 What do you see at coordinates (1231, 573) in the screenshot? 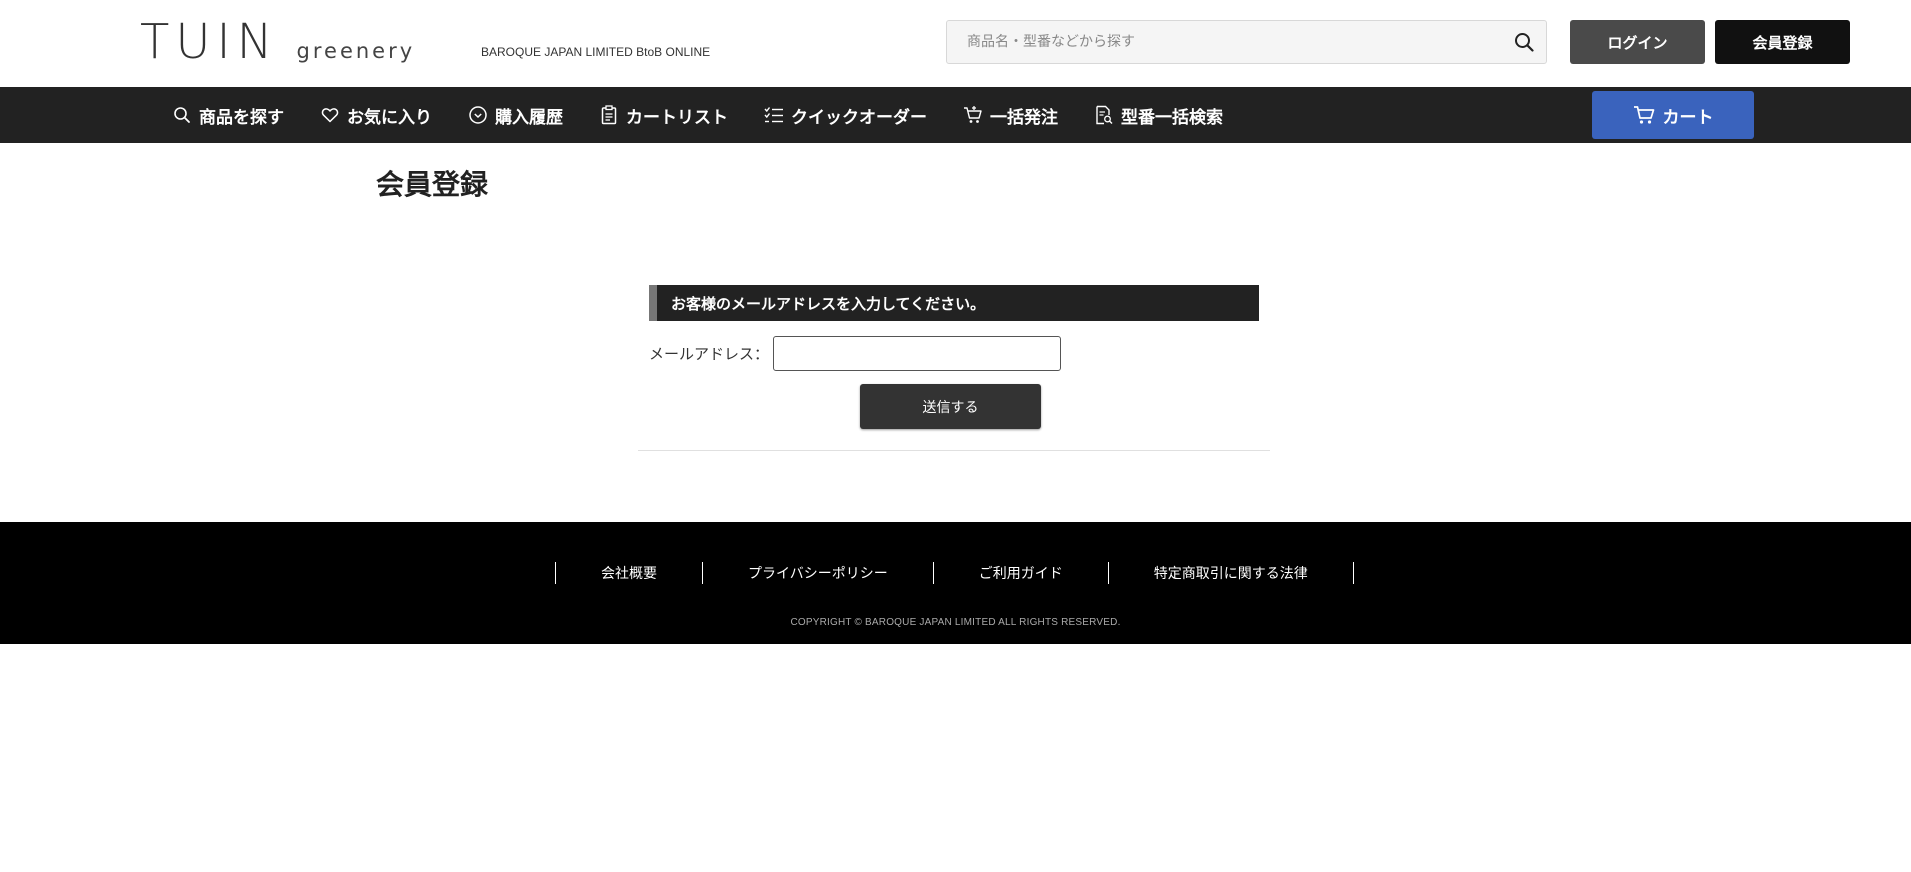
I see `footer-link-commercial-law: 特定商取引に関する法律` at bounding box center [1231, 573].